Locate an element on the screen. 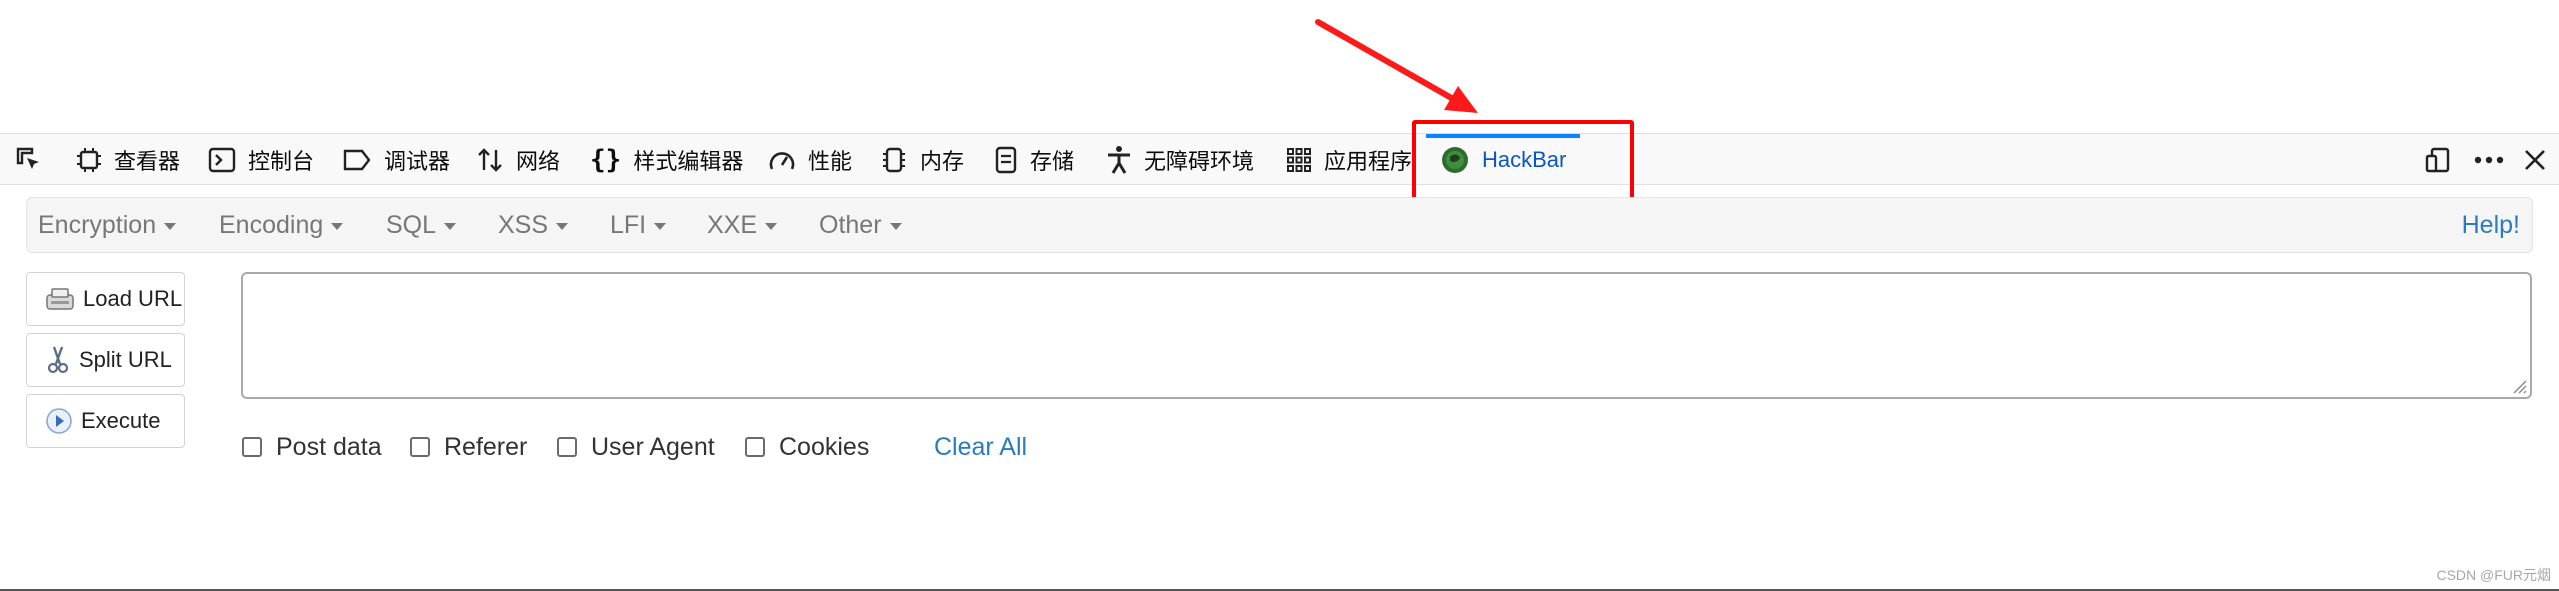 Image resolution: width=2559 pixels, height=591 pixels. tab-label: 样式编辑器 is located at coordinates (688, 161).